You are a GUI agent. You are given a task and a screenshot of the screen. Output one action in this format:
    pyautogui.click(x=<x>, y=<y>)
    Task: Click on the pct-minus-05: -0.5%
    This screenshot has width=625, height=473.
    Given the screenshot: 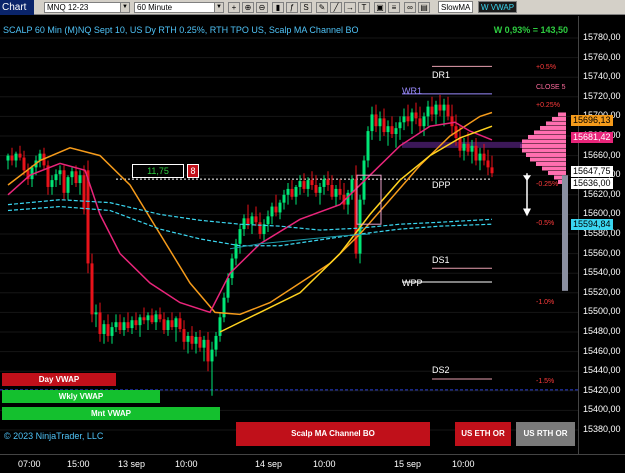 What is the action you would take?
    pyautogui.click(x=545, y=223)
    